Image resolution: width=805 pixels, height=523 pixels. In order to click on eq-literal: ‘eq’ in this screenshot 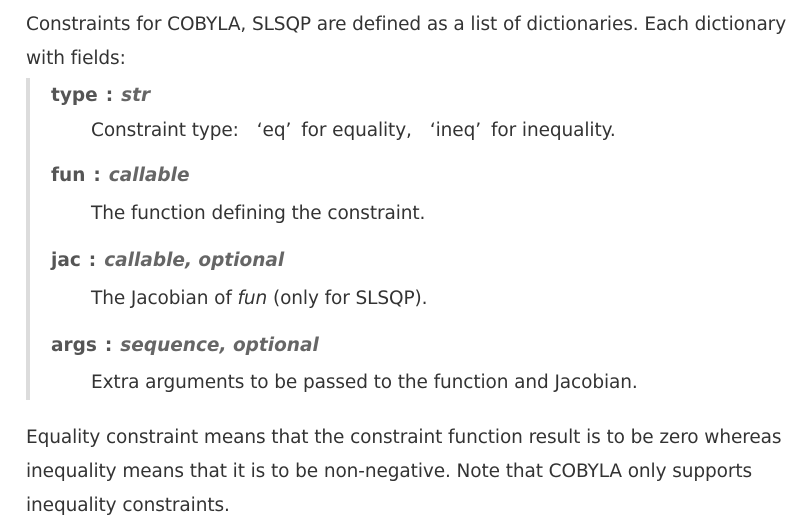, I will do `click(274, 130)`.